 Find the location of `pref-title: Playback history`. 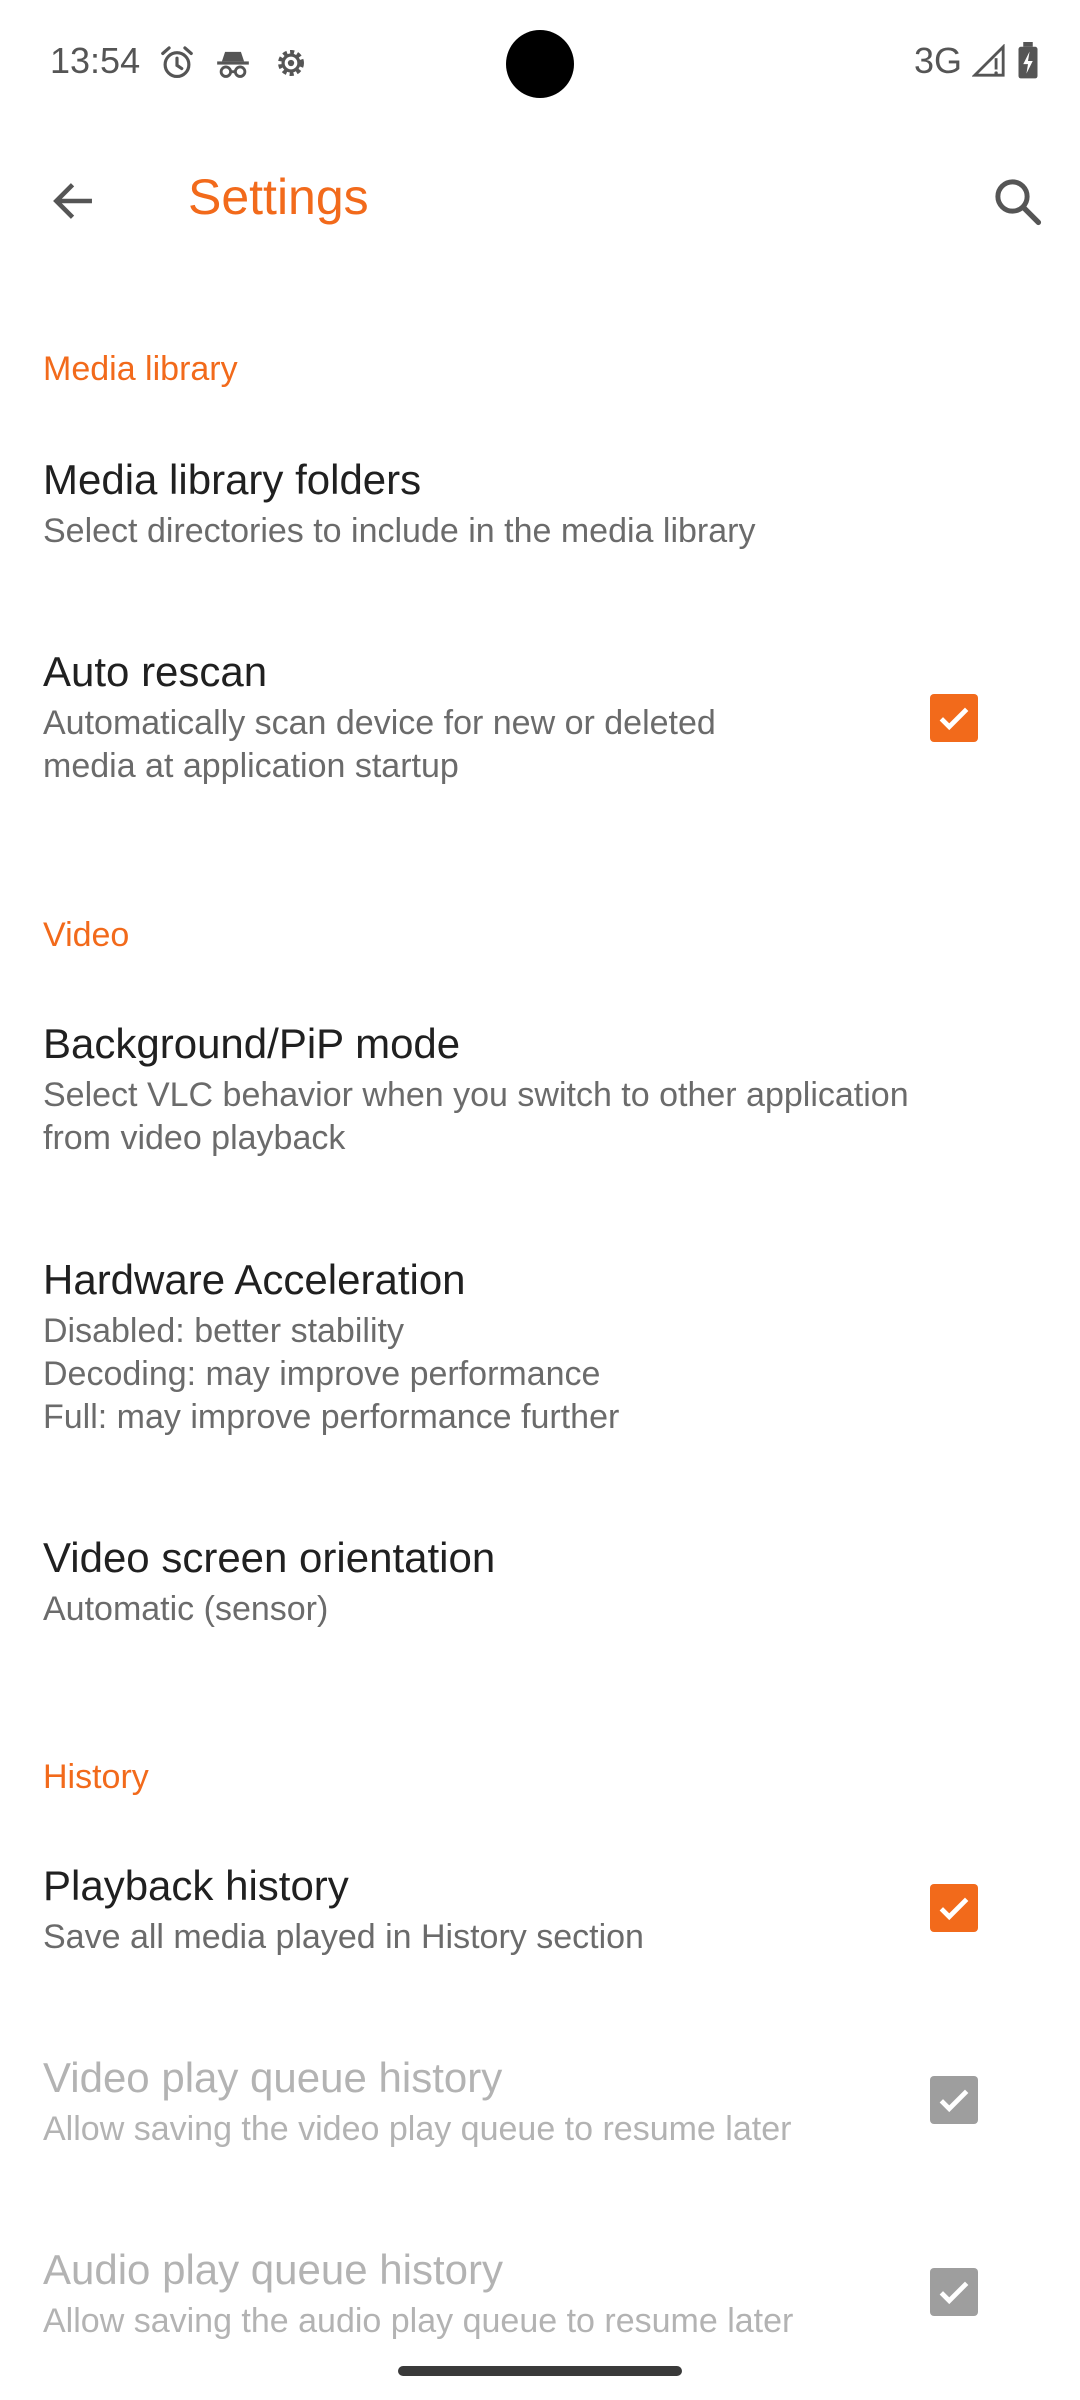

pref-title: Playback history is located at coordinates (196, 1885).